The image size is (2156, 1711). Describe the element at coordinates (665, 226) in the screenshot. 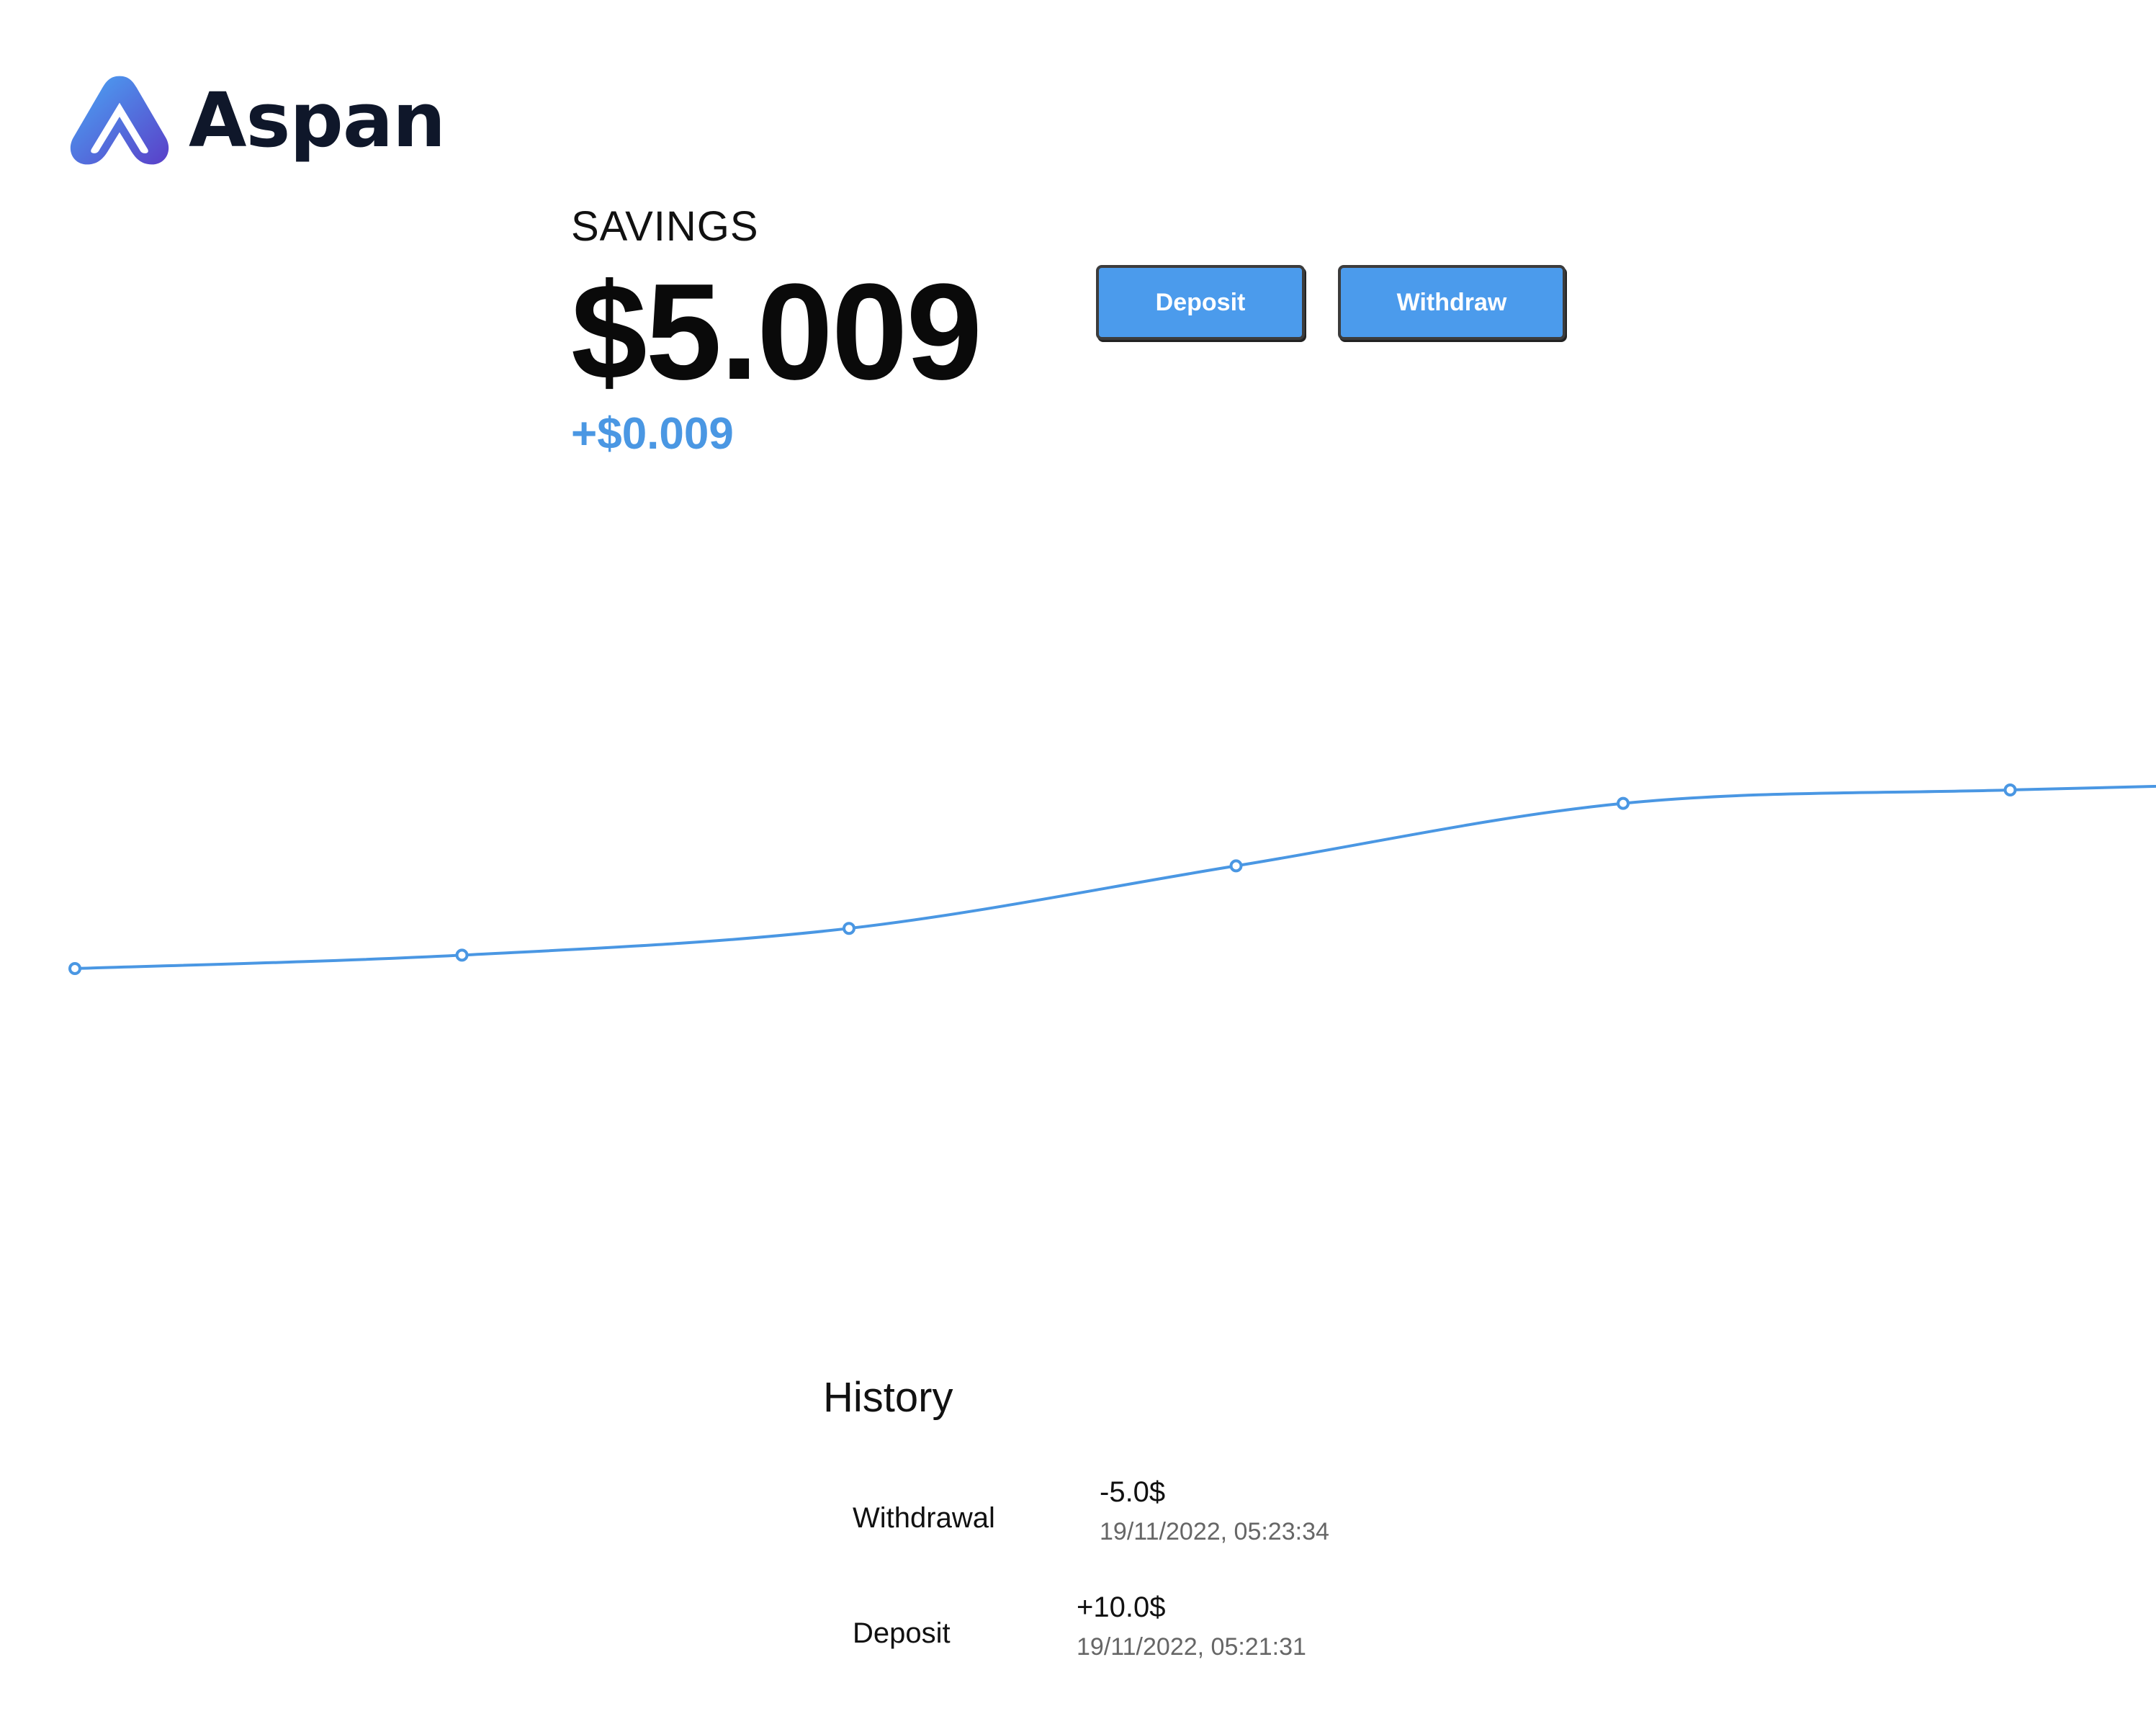

I see `account-label: SAVINGS` at that location.